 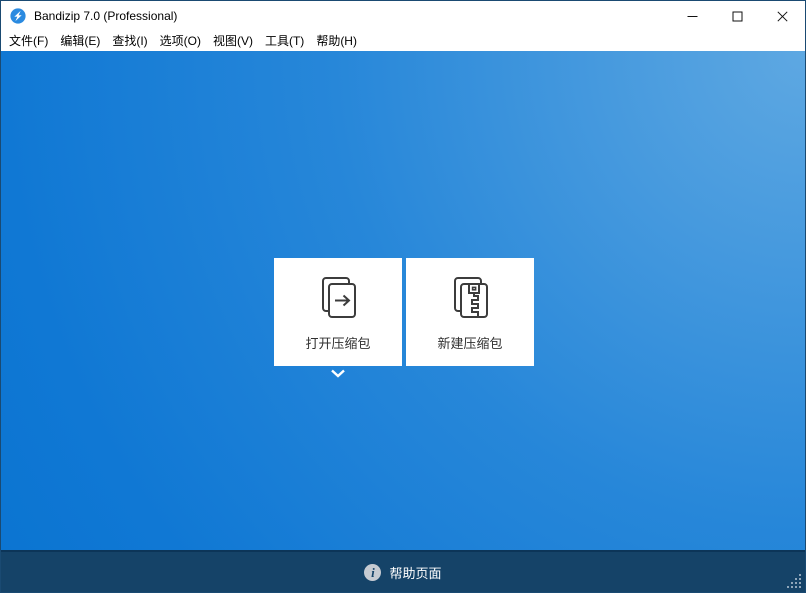 What do you see at coordinates (794, 581) in the screenshot?
I see `resize-grip-icon` at bounding box center [794, 581].